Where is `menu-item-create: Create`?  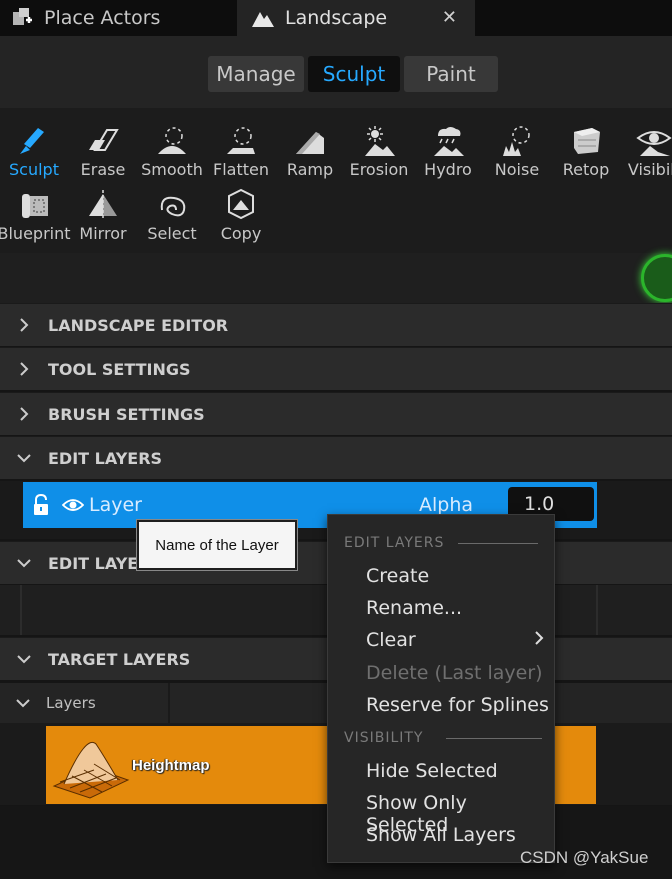 menu-item-create: Create is located at coordinates (397, 576).